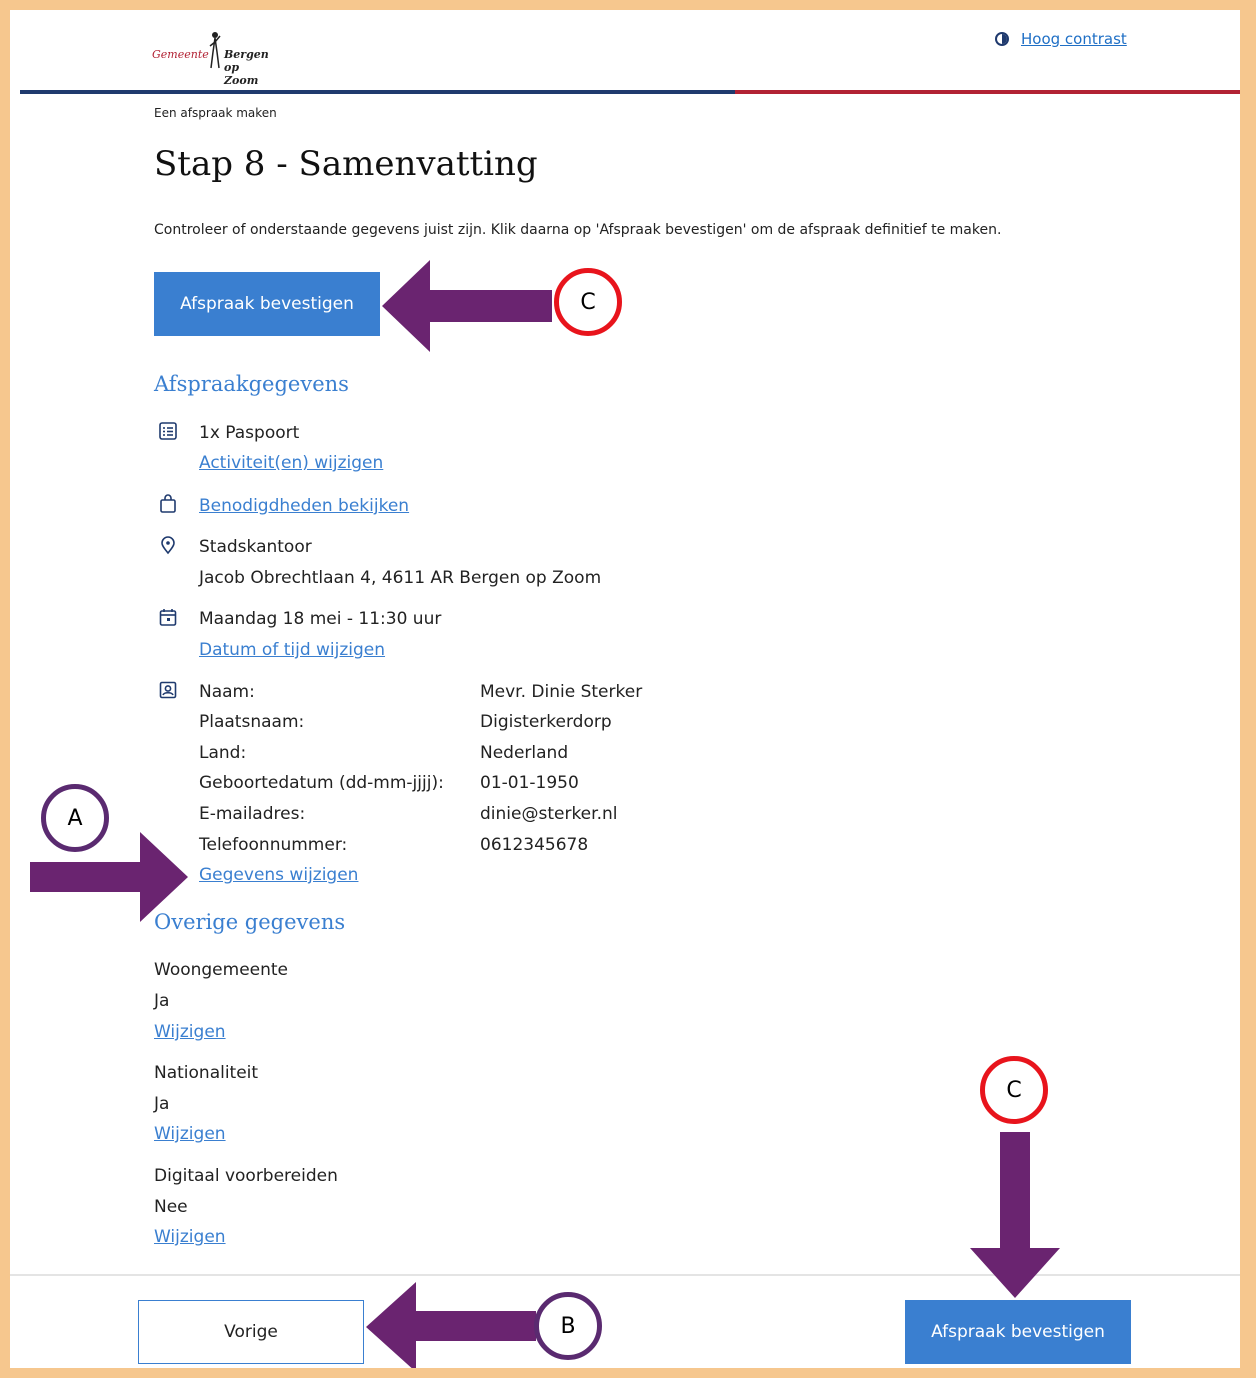 The image size is (1256, 1378). What do you see at coordinates (168, 617) in the screenshot?
I see `calendar-icon` at bounding box center [168, 617].